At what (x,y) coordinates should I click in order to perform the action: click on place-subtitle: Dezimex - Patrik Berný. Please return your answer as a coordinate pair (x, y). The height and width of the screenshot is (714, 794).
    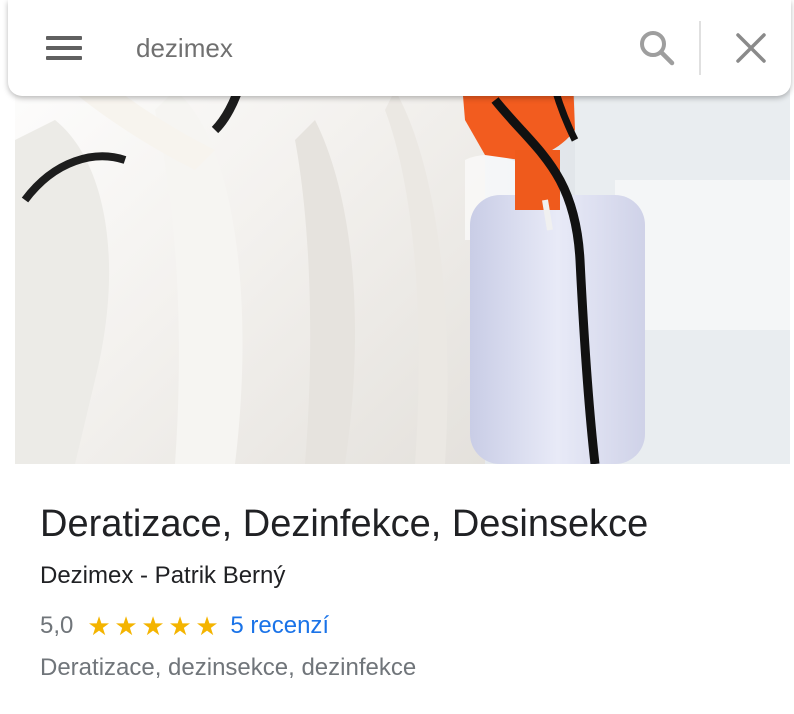
    Looking at the image, I should click on (163, 575).